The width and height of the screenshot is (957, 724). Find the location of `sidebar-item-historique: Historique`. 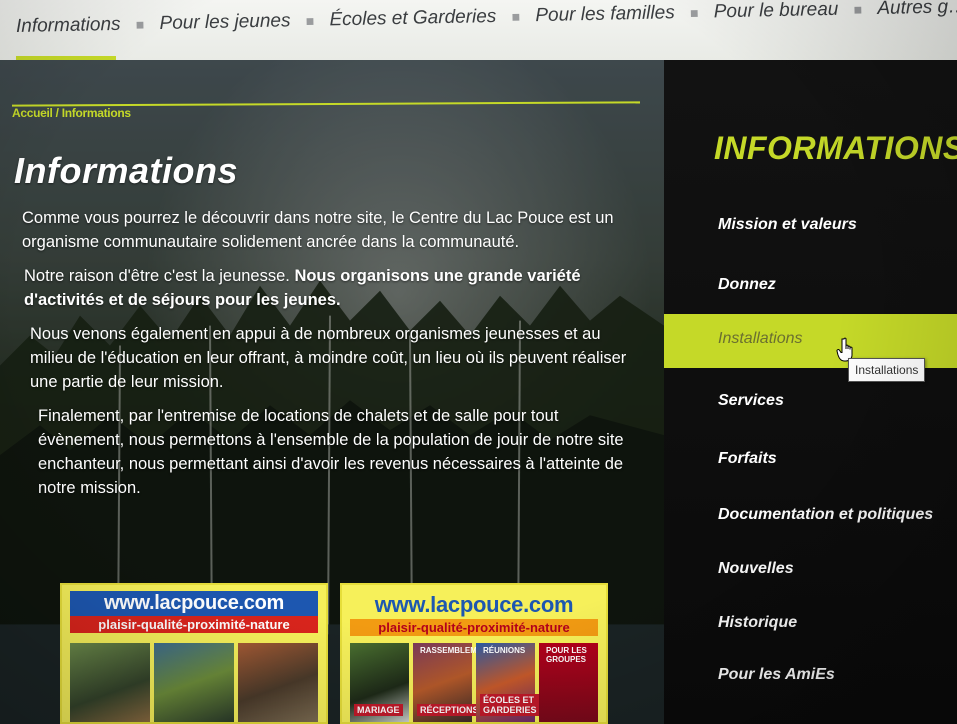

sidebar-item-historique: Historique is located at coordinates (810, 625).